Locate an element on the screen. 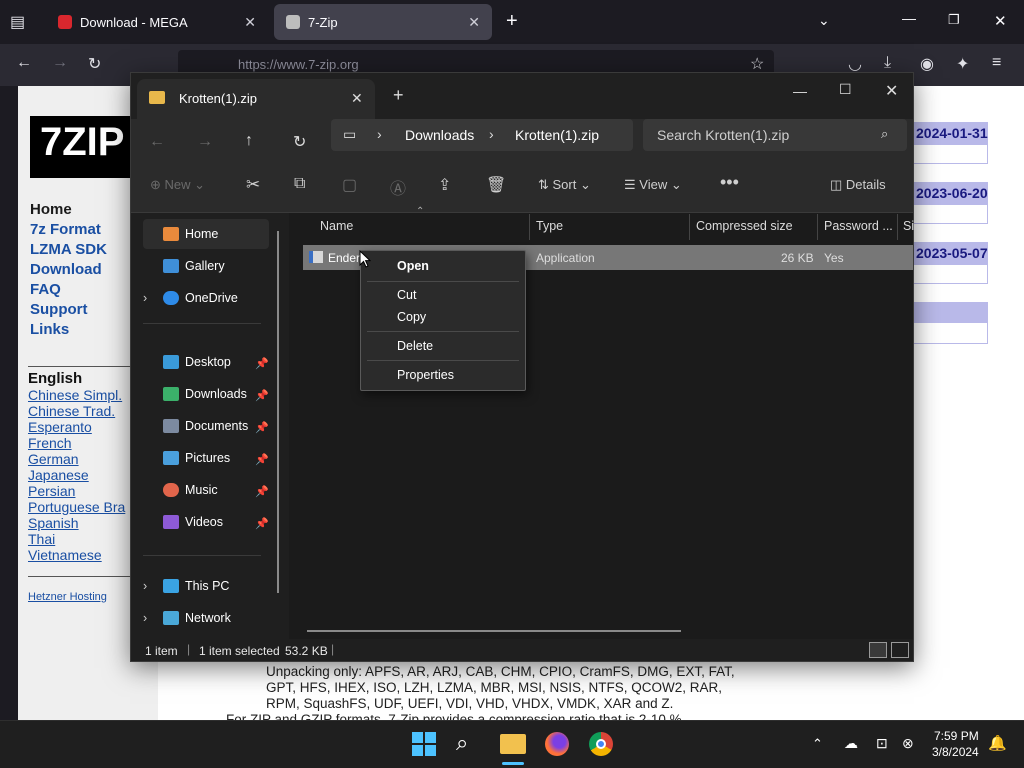  menu-item-copy: Copy is located at coordinates (443, 317).